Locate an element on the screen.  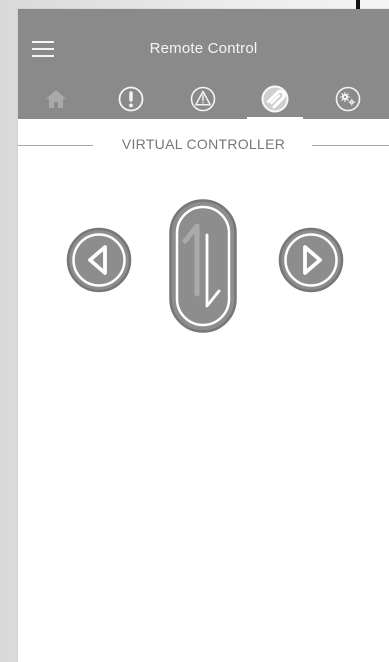
up-down-control-button is located at coordinates (203, 266).